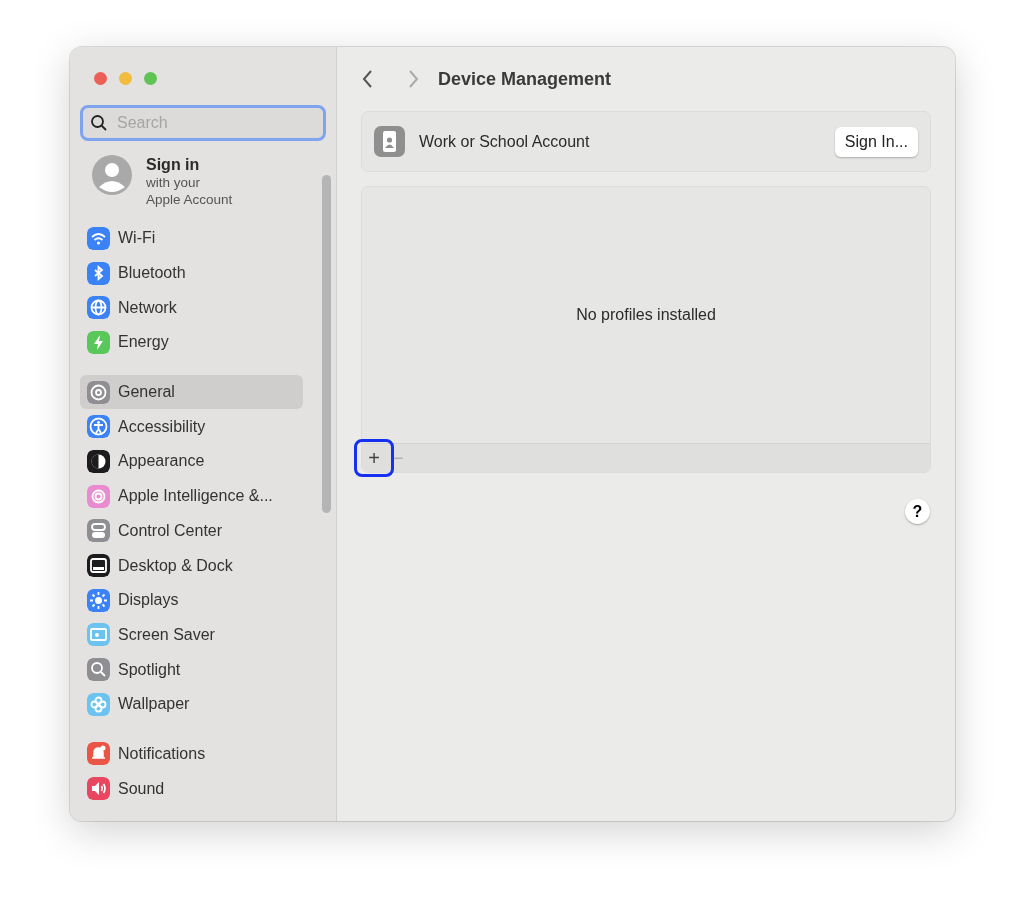 Image resolution: width=1024 pixels, height=913 pixels. Describe the element at coordinates (368, 79) in the screenshot. I see `back-icon` at that location.